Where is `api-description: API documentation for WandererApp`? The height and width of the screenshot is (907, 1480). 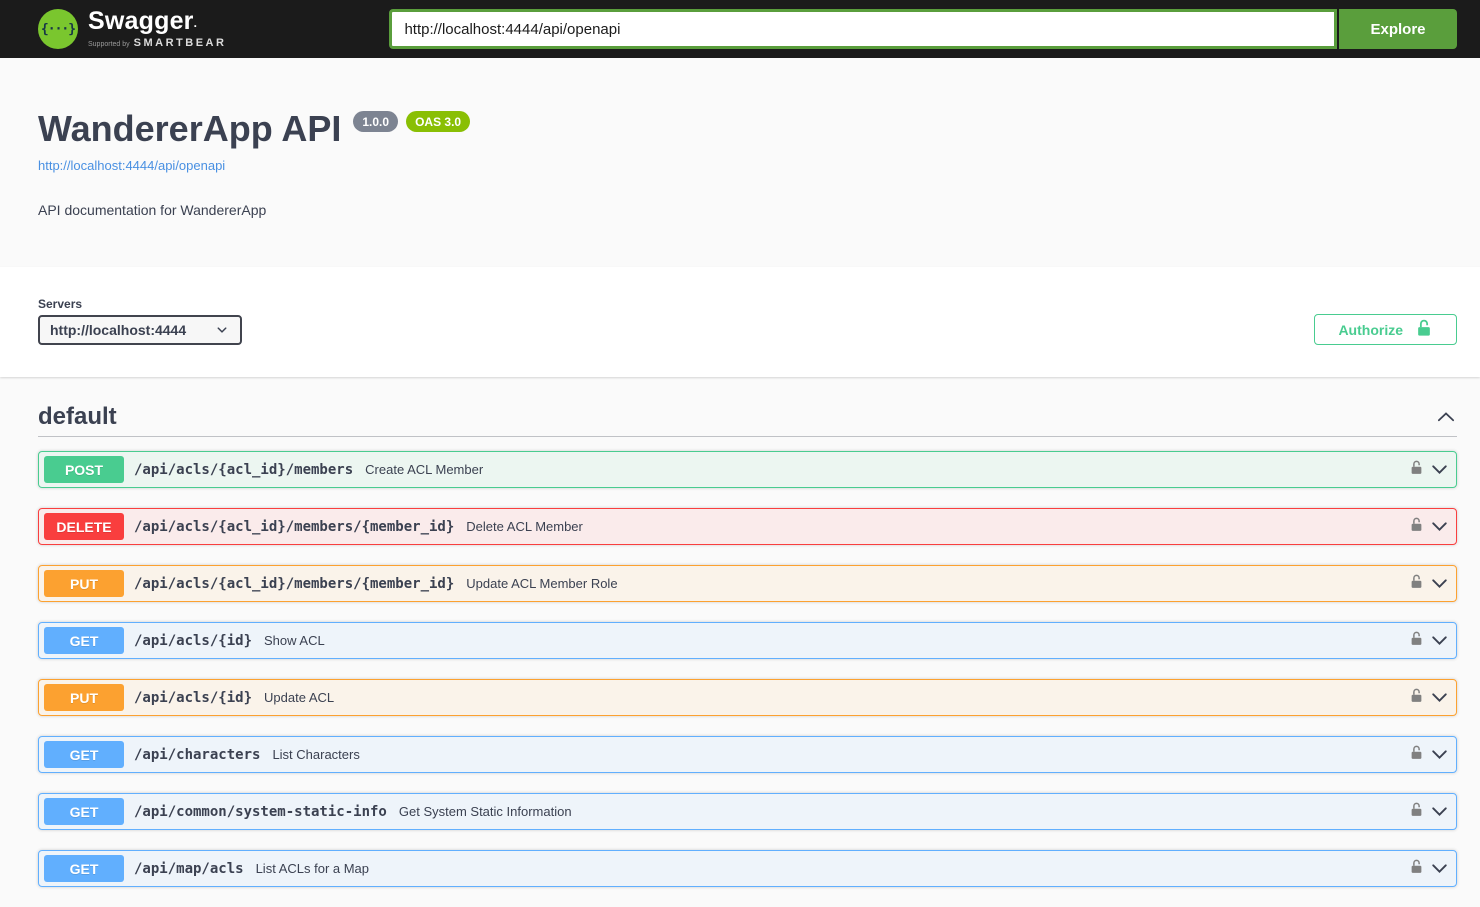 api-description: API documentation for WandererApp is located at coordinates (152, 210).